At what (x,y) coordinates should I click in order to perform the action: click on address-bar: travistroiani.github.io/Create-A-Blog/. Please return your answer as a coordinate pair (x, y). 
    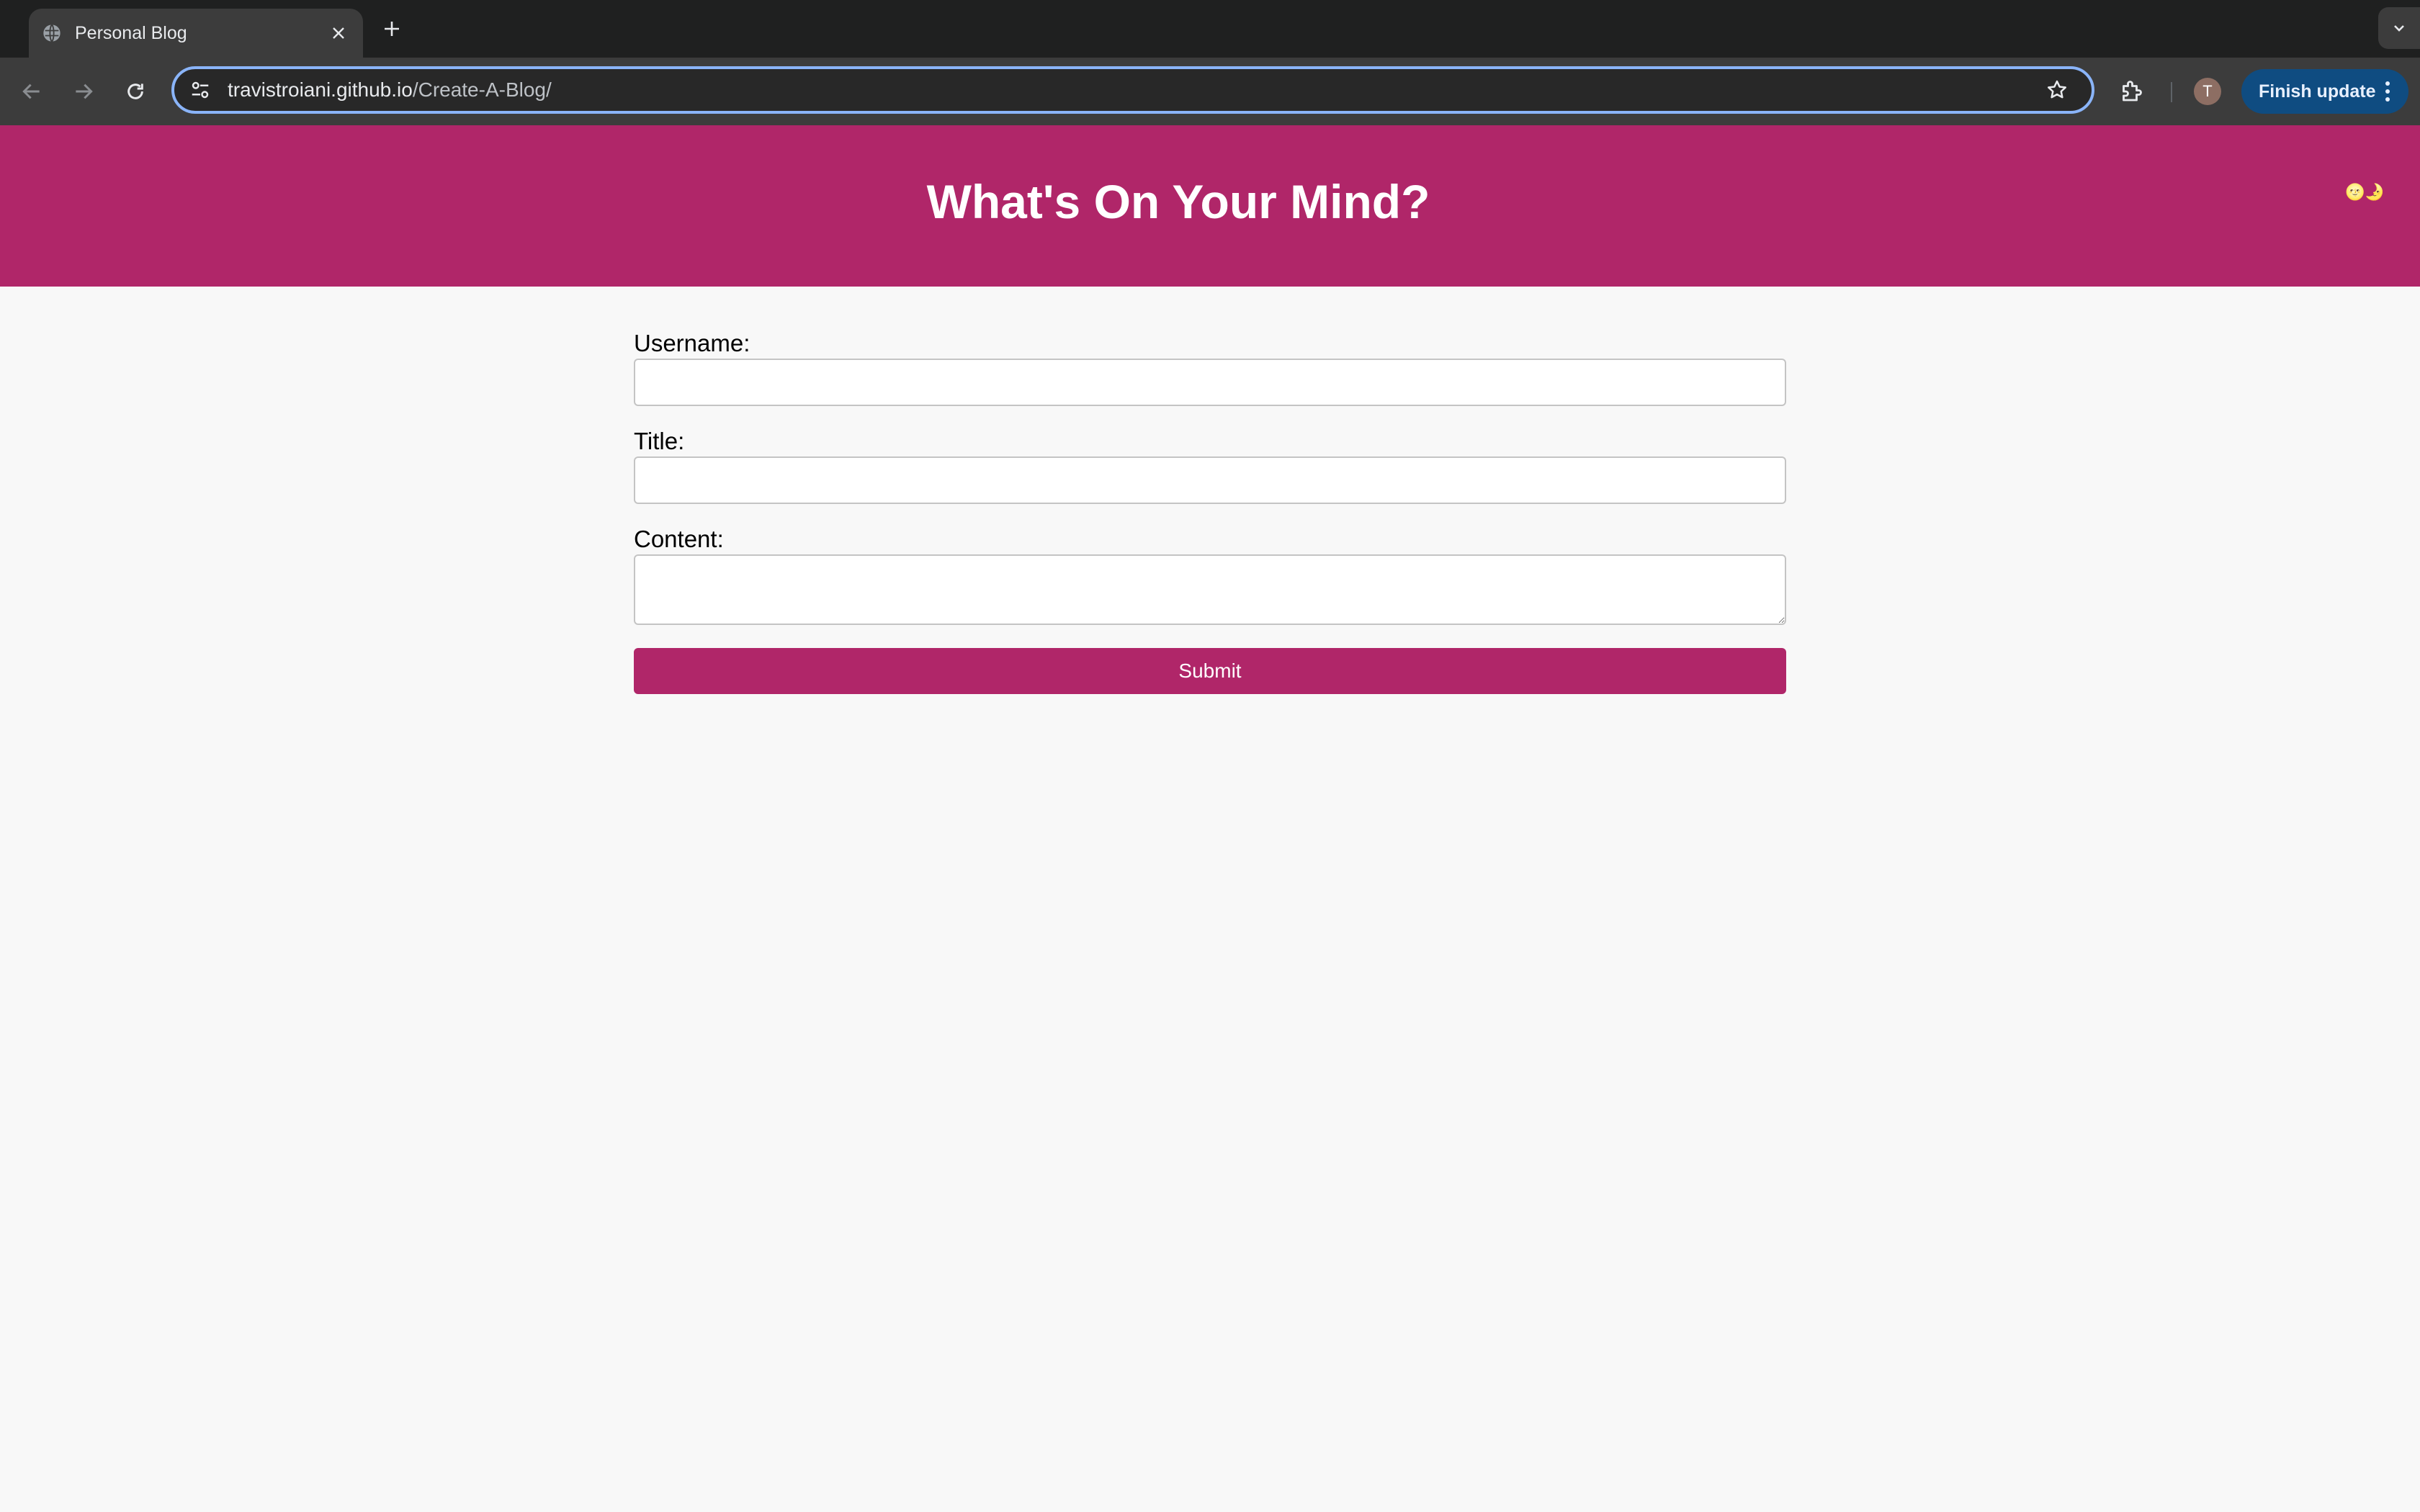
    Looking at the image, I should click on (1132, 90).